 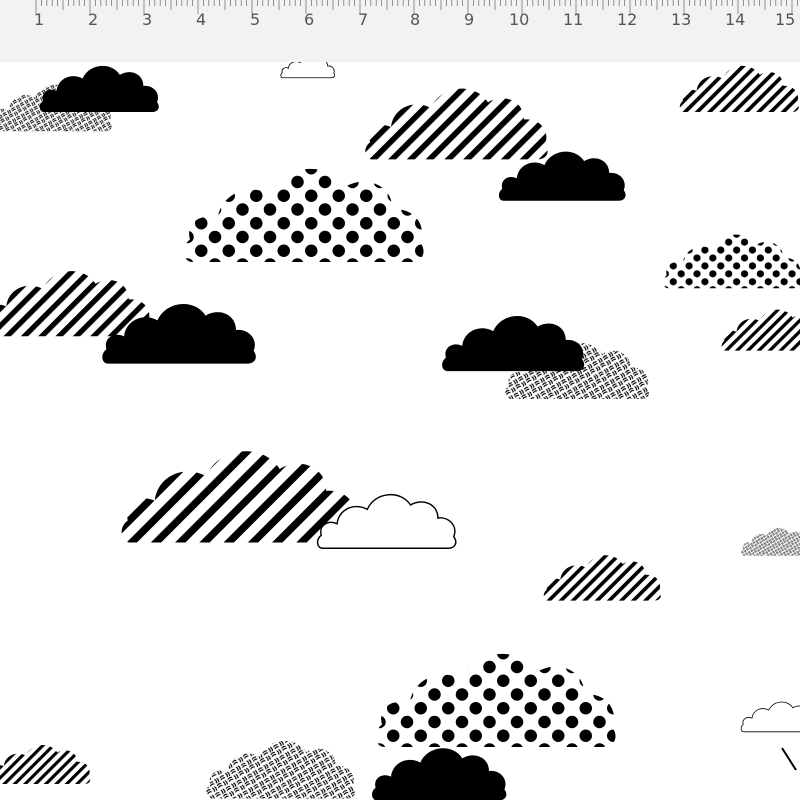 I want to click on cloud-weave-bottom, so click(x=280, y=769).